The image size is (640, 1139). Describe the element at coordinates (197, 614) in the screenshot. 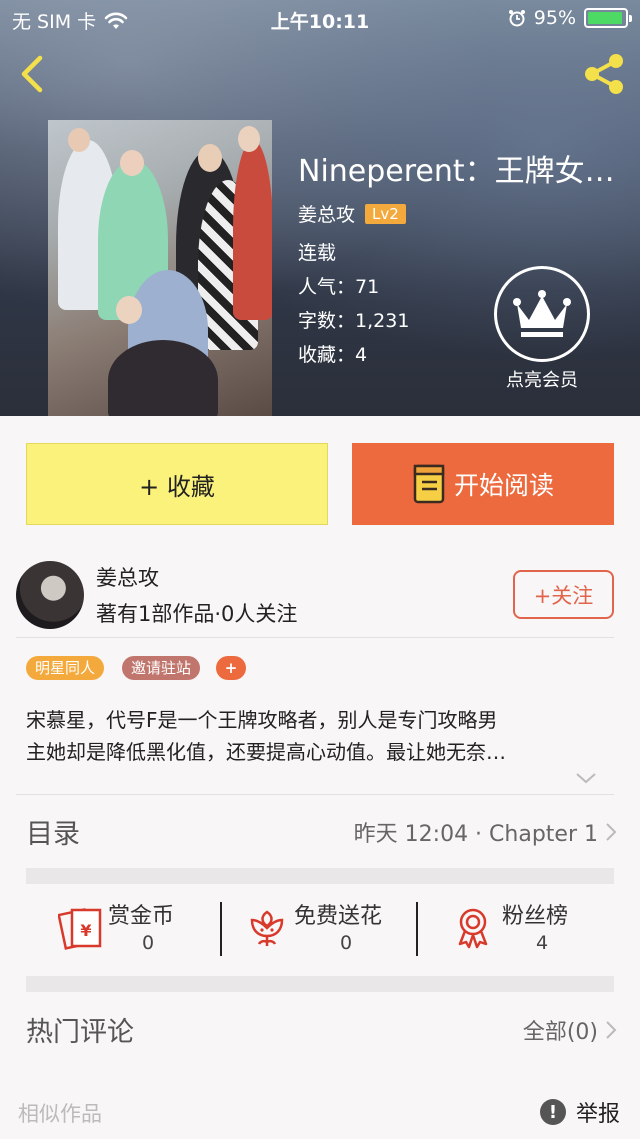

I see `author-stats: 著有1部作品·0人关注` at that location.